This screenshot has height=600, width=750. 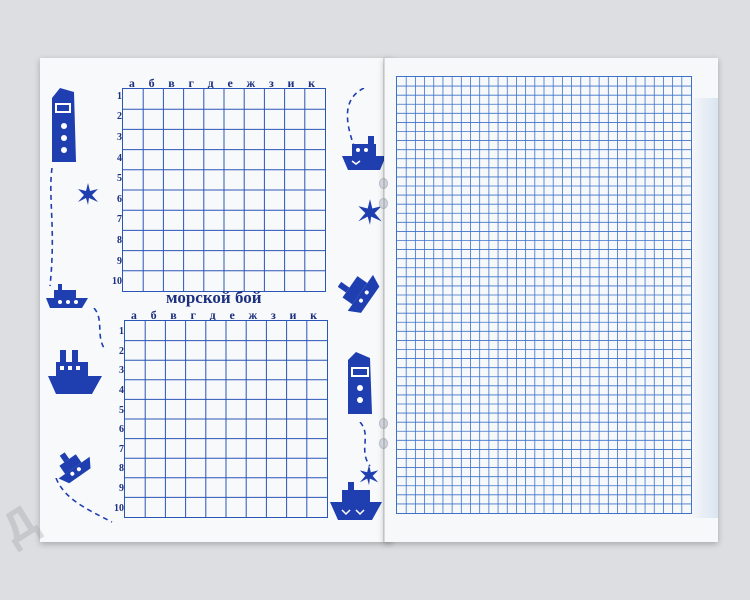 I want to click on star-icon, so click(x=88, y=194).